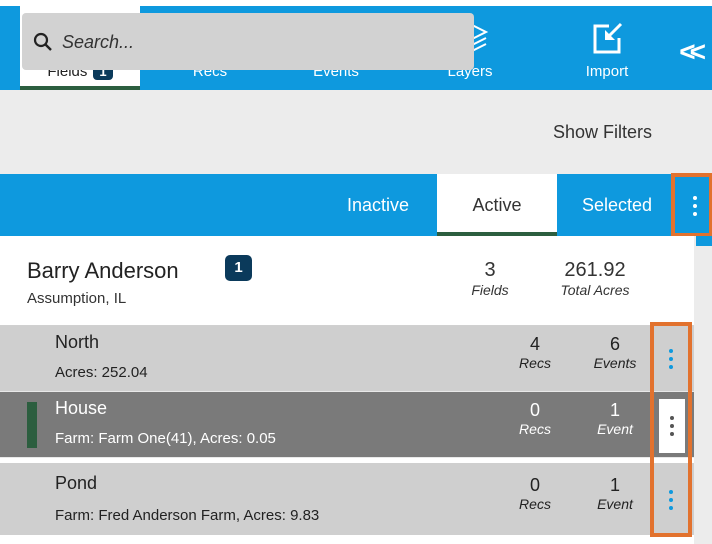 The width and height of the screenshot is (712, 544). I want to click on total-acres: 261.92, so click(595, 270).